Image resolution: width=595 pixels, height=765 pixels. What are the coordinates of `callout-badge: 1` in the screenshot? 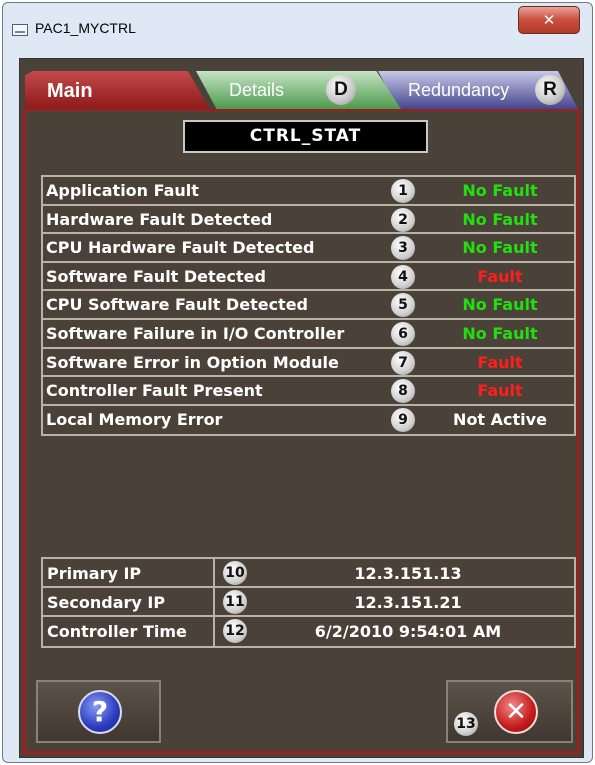 It's located at (403, 191).